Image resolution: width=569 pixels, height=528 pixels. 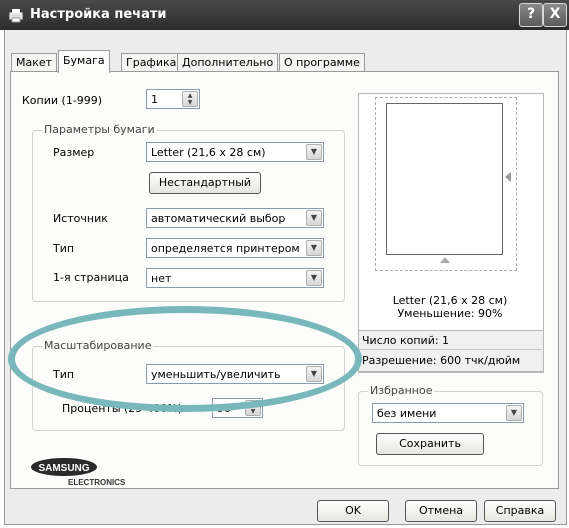 I want to click on paper-size-select: Letter (21,6 x 28 см) ▼, so click(x=235, y=152).